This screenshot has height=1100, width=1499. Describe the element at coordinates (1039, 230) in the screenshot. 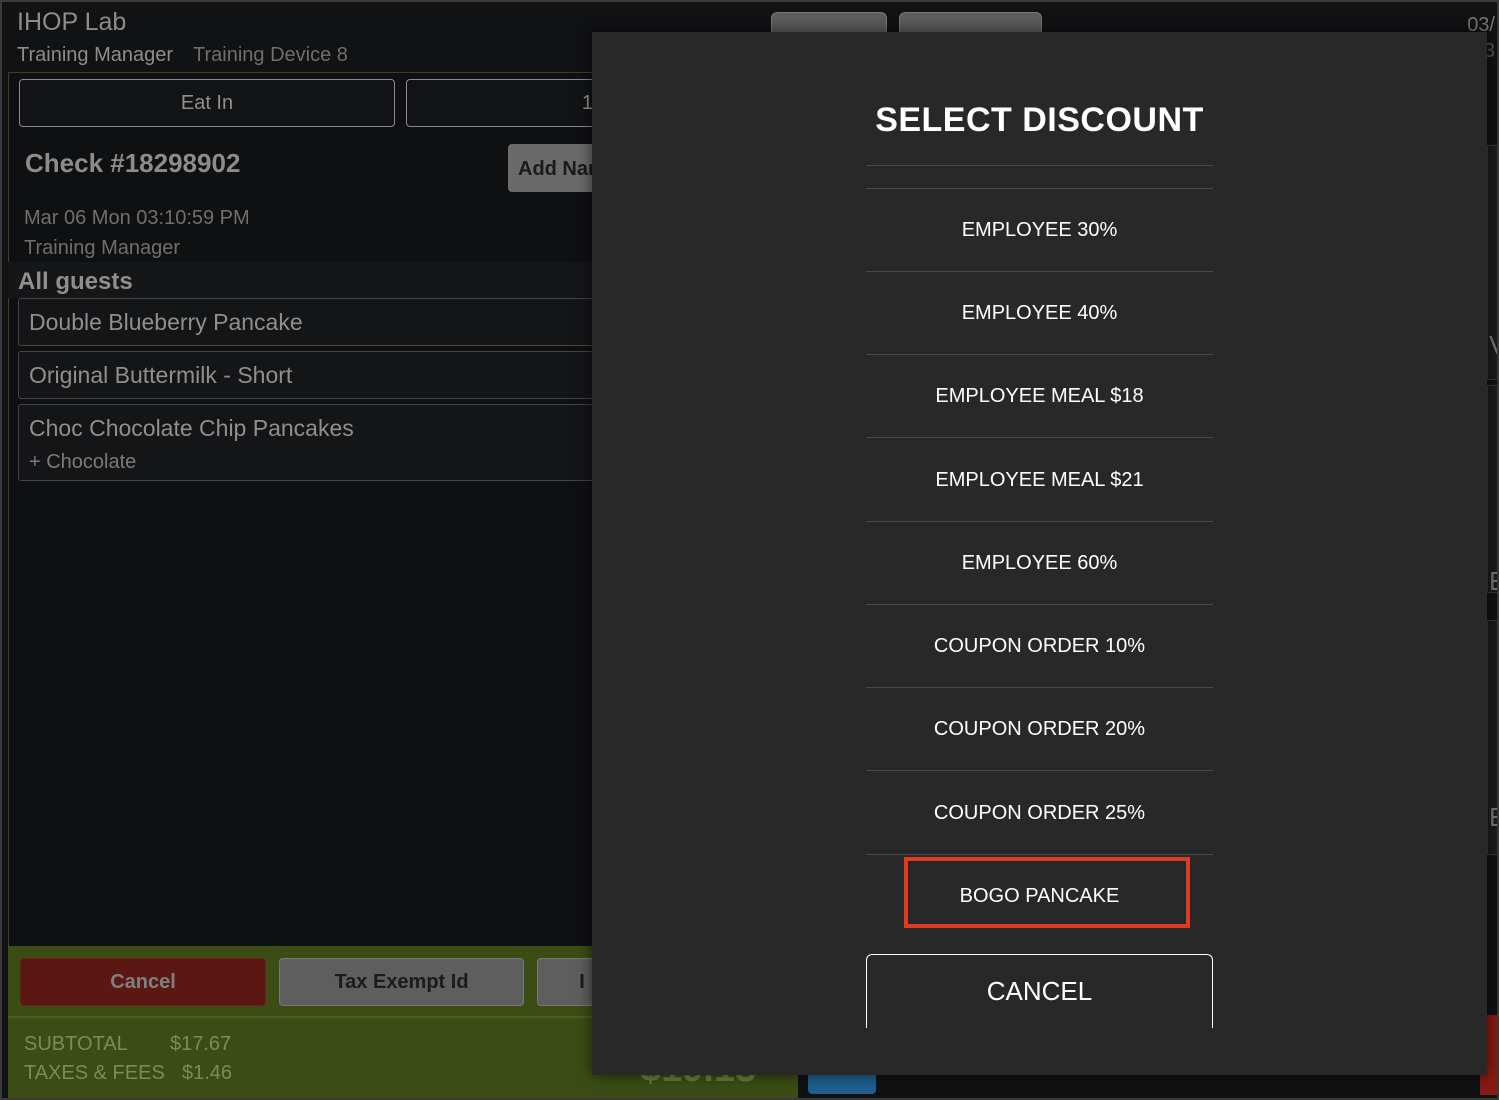

I see `discount-option-employee-30: EMPLOYEE 30%` at that location.